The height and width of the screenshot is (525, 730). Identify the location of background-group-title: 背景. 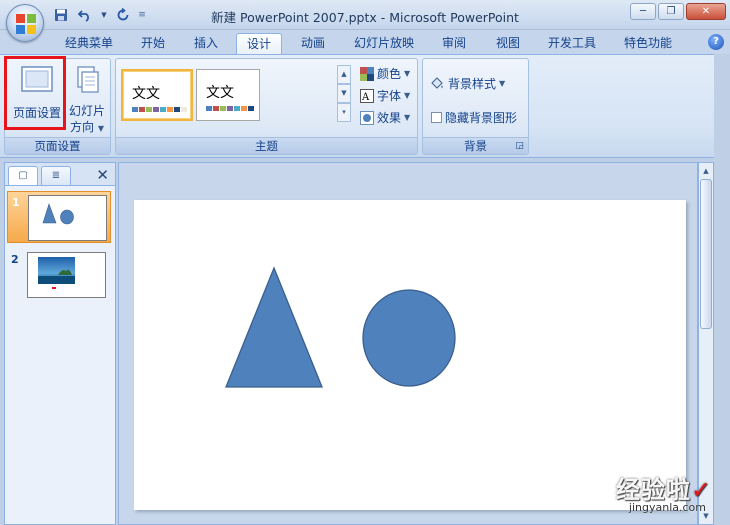
(475, 146).